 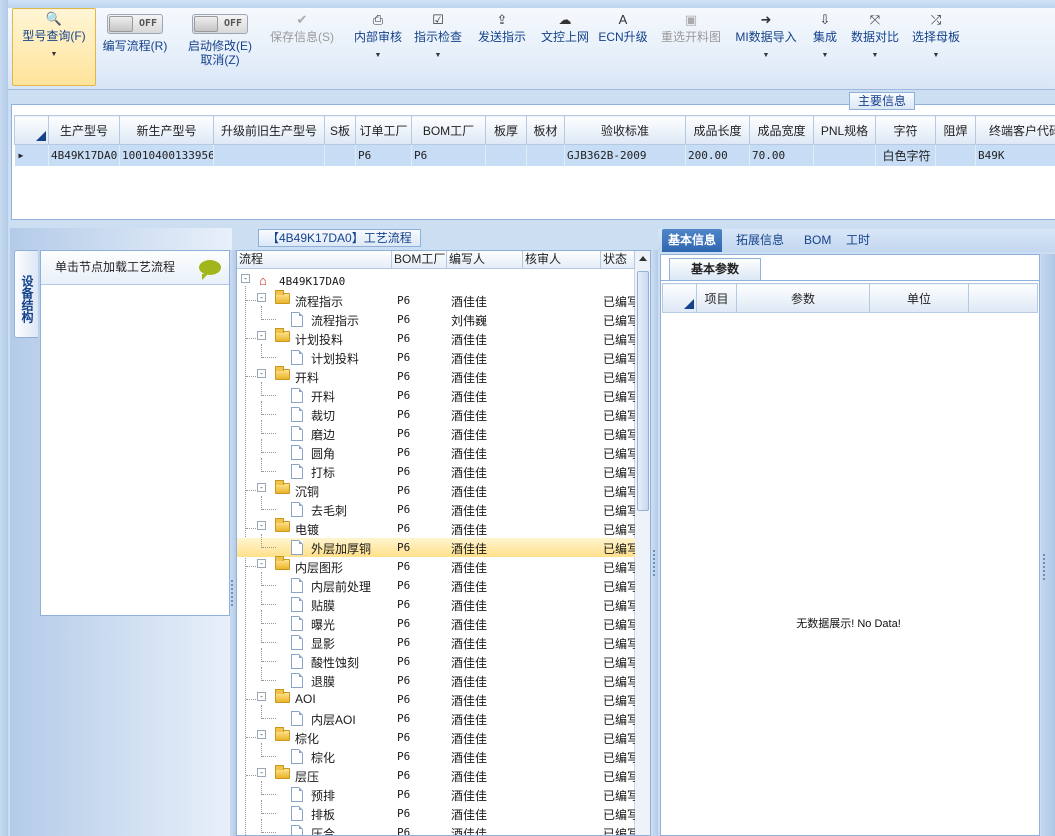 I want to click on tree-node-row: 计划投料 P6 酒佳佳 已编写, so click(x=436, y=355).